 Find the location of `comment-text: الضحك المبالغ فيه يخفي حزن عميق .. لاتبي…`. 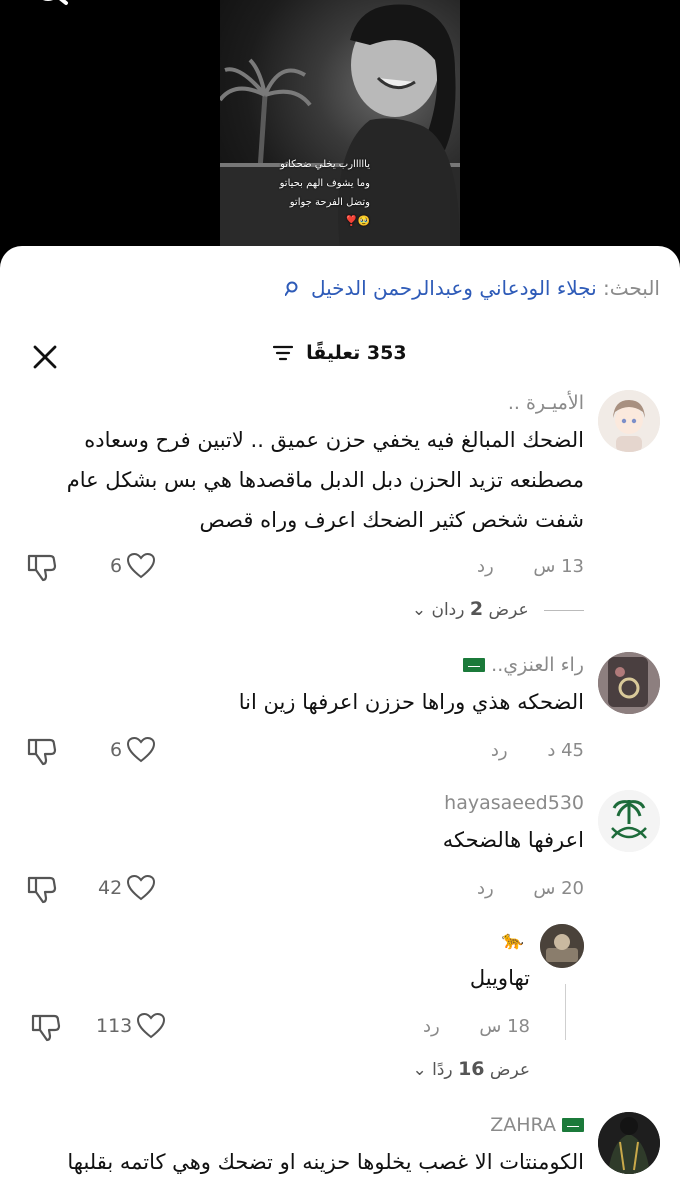

comment-text: الضحك المبالغ فيه يخفي حزن عميق .. لاتبي… is located at coordinates (325, 480).